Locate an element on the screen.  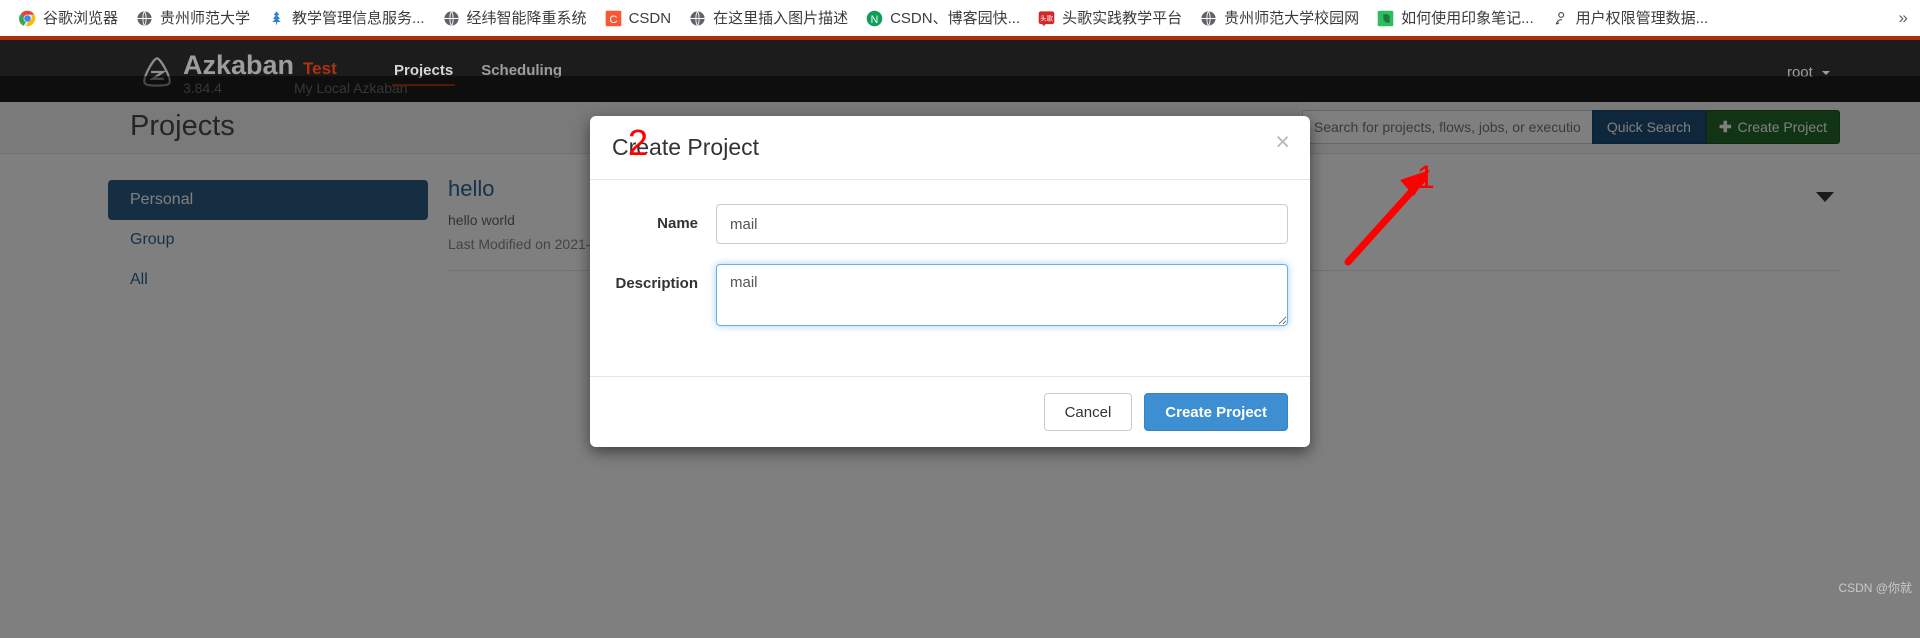
touge-icon: 头歌 is located at coordinates (1046, 18).